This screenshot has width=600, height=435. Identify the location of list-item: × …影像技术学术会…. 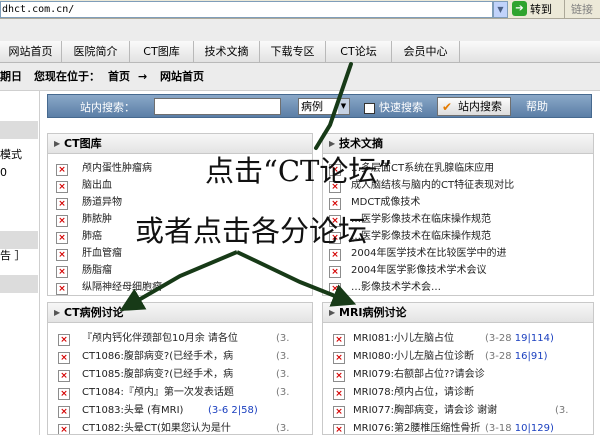
(458, 287).